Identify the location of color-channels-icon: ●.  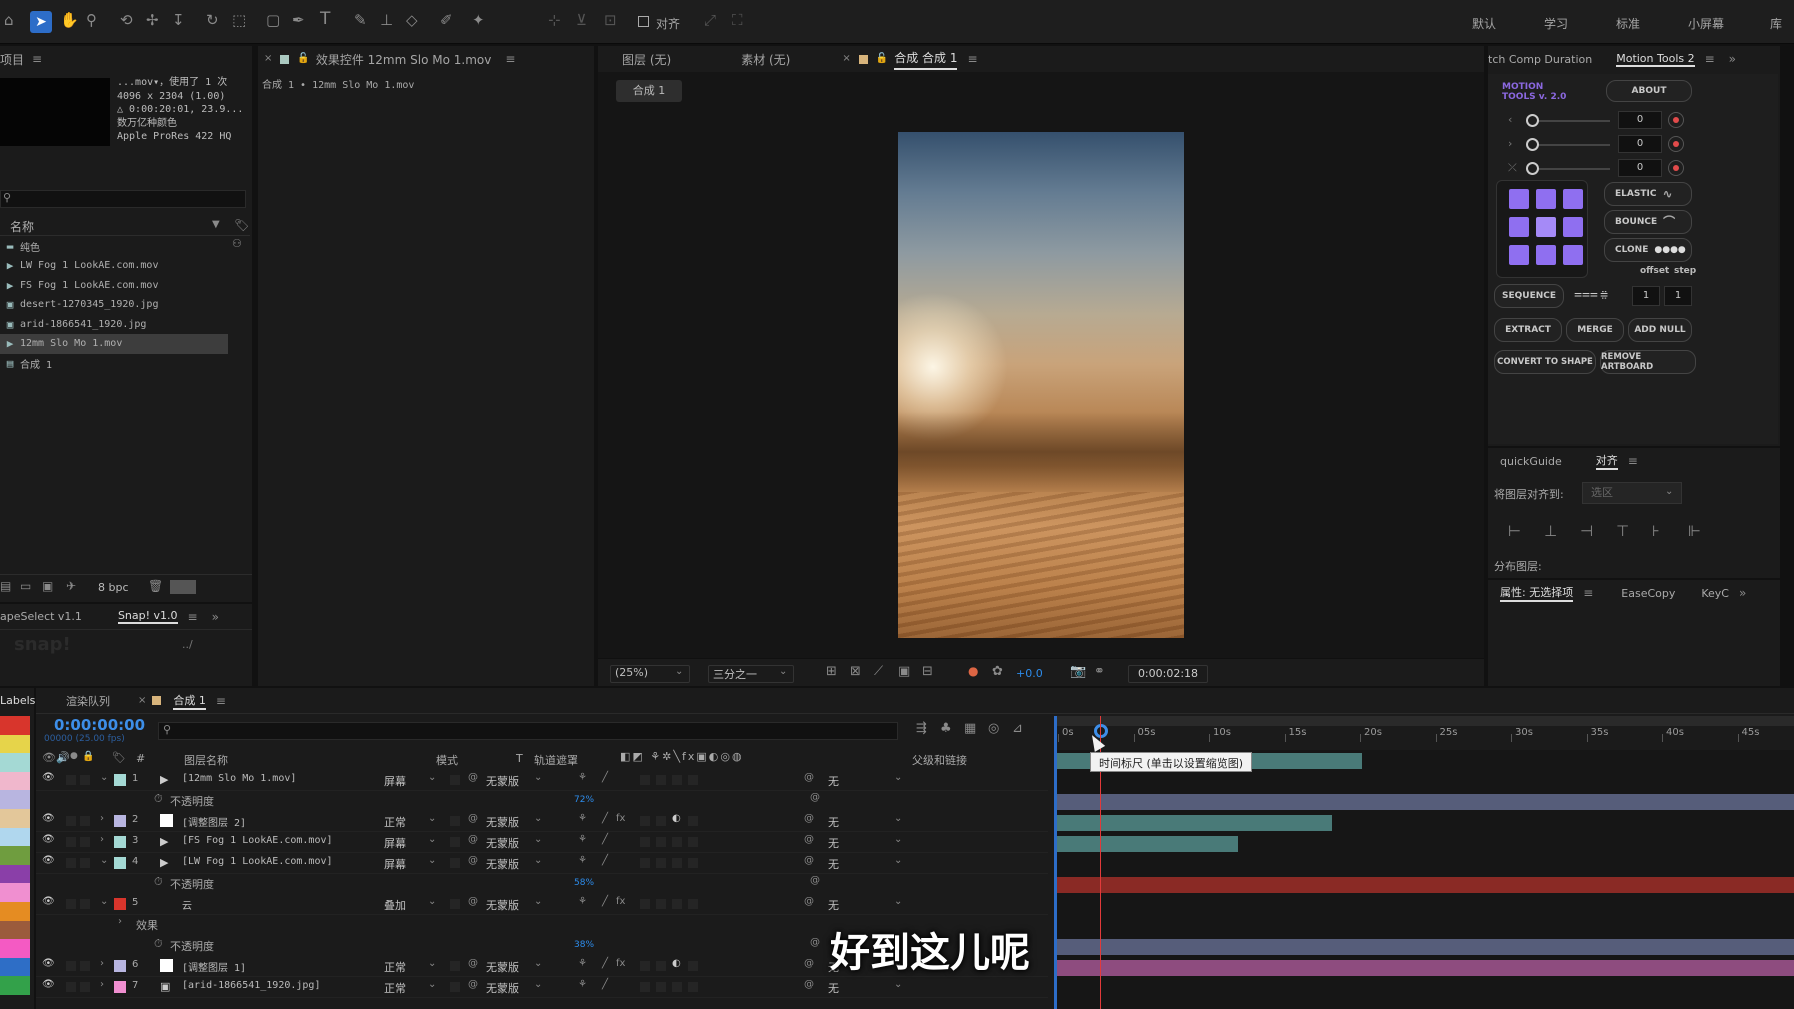
(973, 671).